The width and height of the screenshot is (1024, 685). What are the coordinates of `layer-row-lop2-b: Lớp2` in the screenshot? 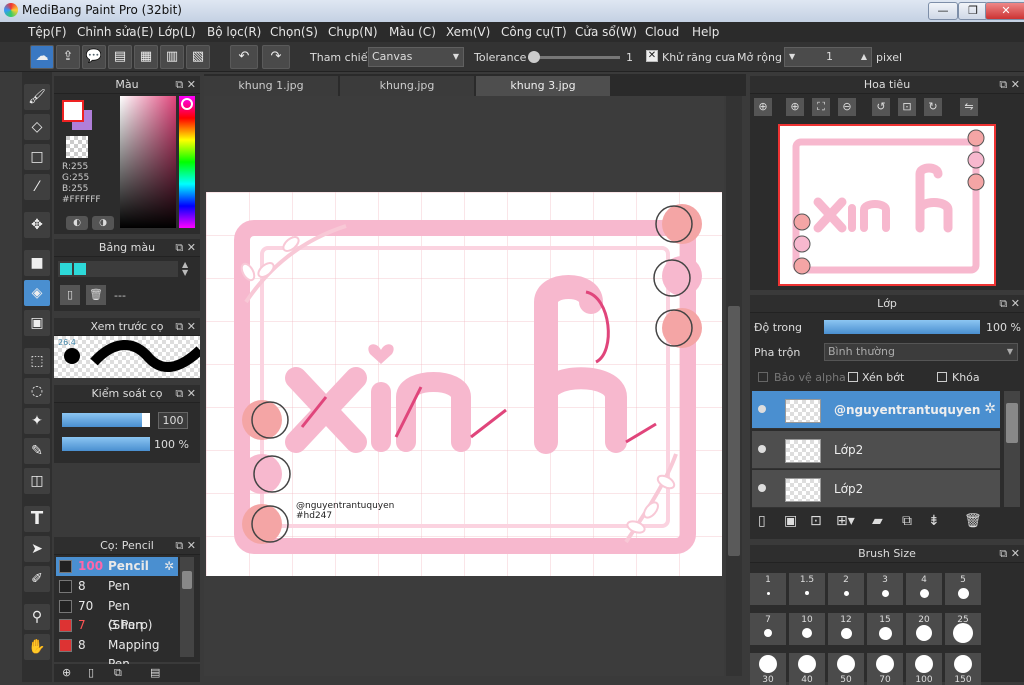 It's located at (876, 489).